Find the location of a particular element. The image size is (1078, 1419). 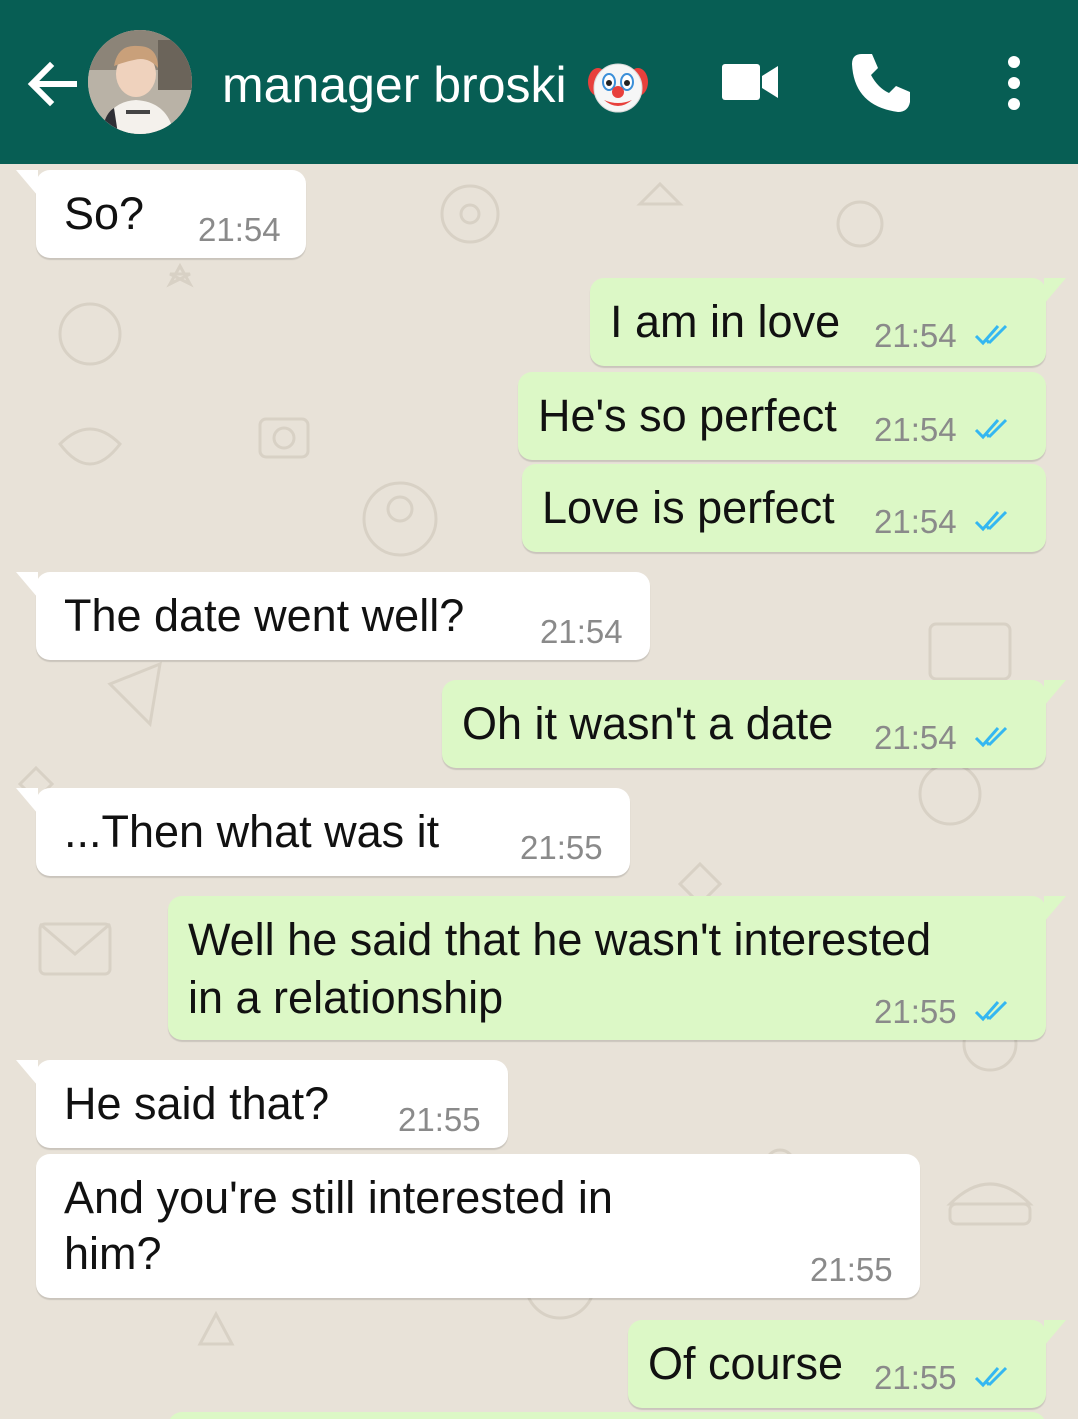

message-bubble-incoming: He said that? 21:55 is located at coordinates (262, 1104).